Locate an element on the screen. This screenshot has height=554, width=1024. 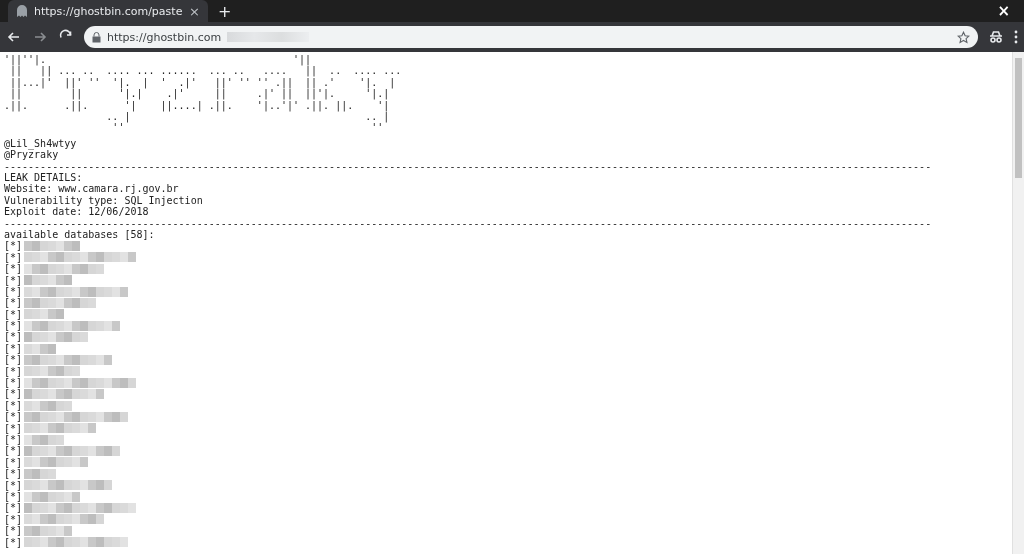
address-bar: https://ghostbin.com is located at coordinates (531, 37).